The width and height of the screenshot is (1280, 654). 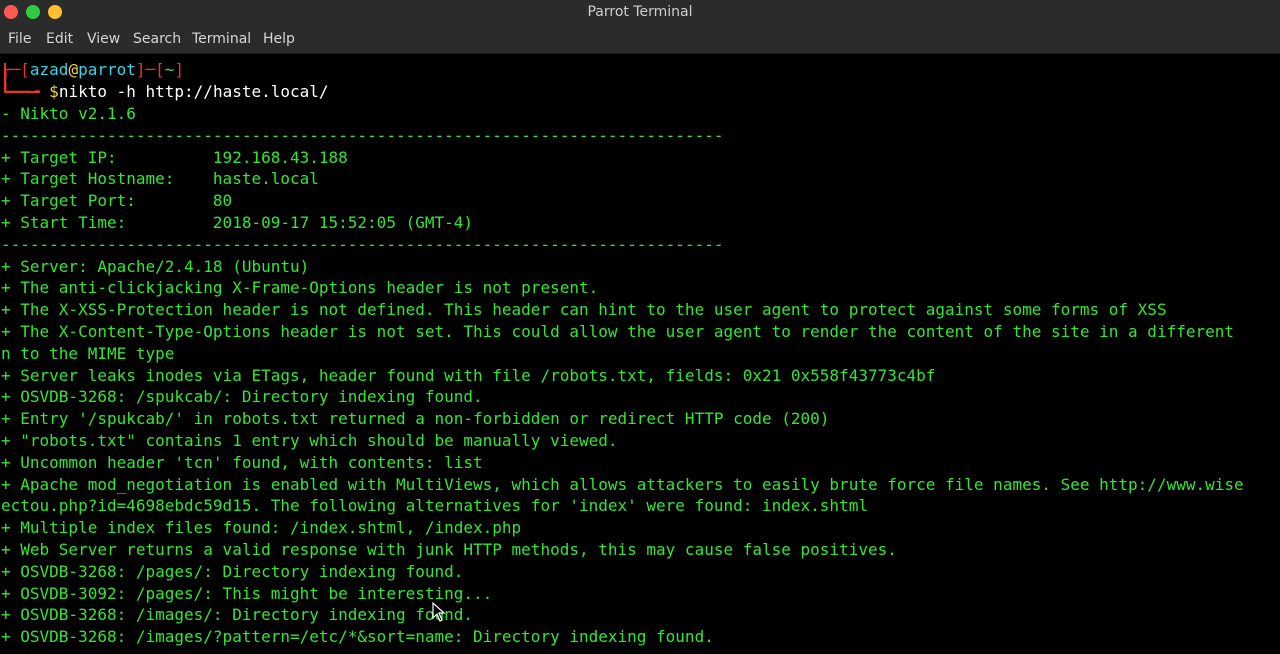 I want to click on output-line: n to the MIME type, so click(x=88, y=353).